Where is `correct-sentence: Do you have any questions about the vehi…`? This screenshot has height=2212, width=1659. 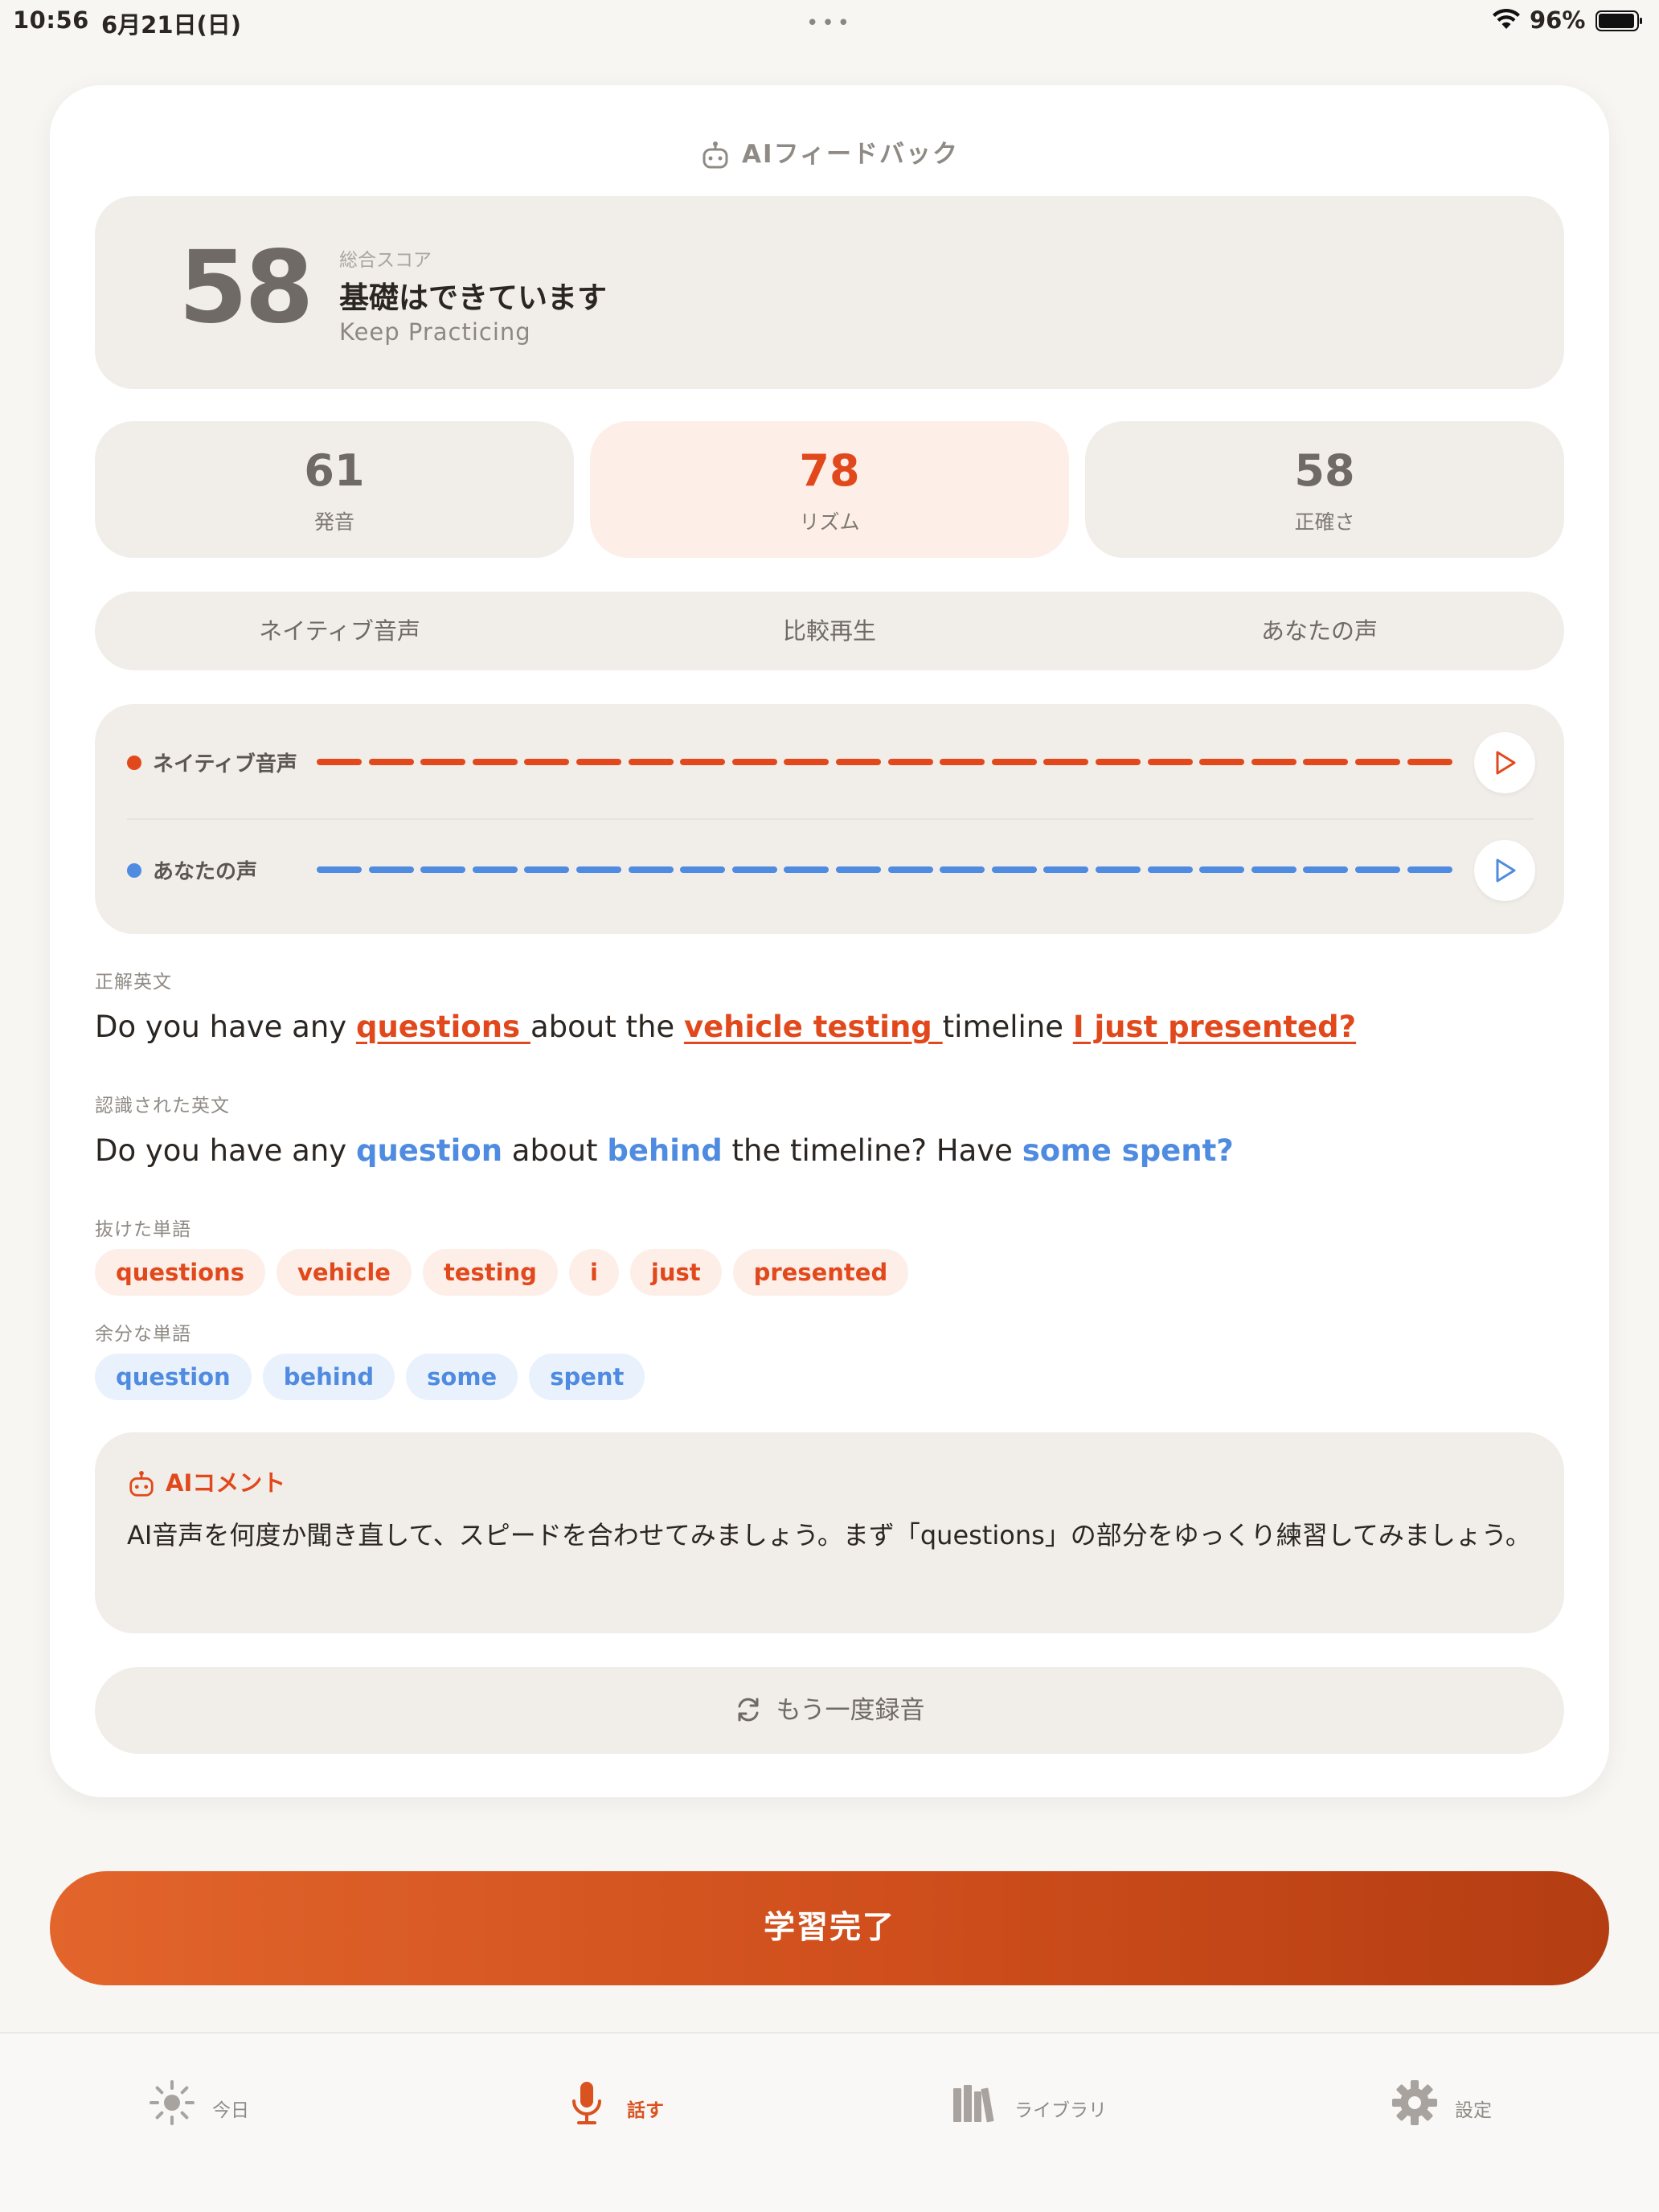 correct-sentence: Do you have any questions about the vehi… is located at coordinates (725, 1027).